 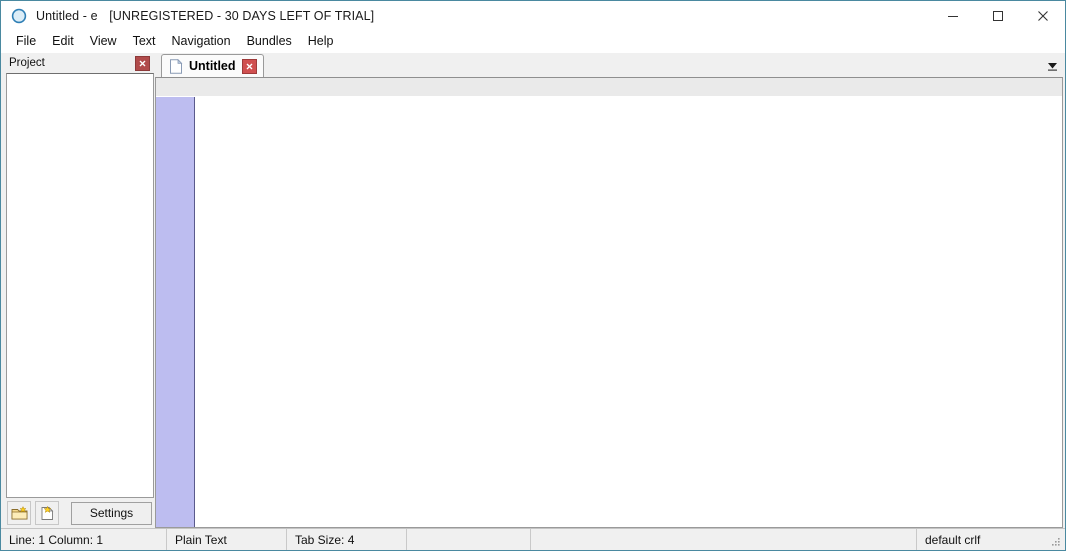 I want to click on window-controls, so click(x=997, y=15).